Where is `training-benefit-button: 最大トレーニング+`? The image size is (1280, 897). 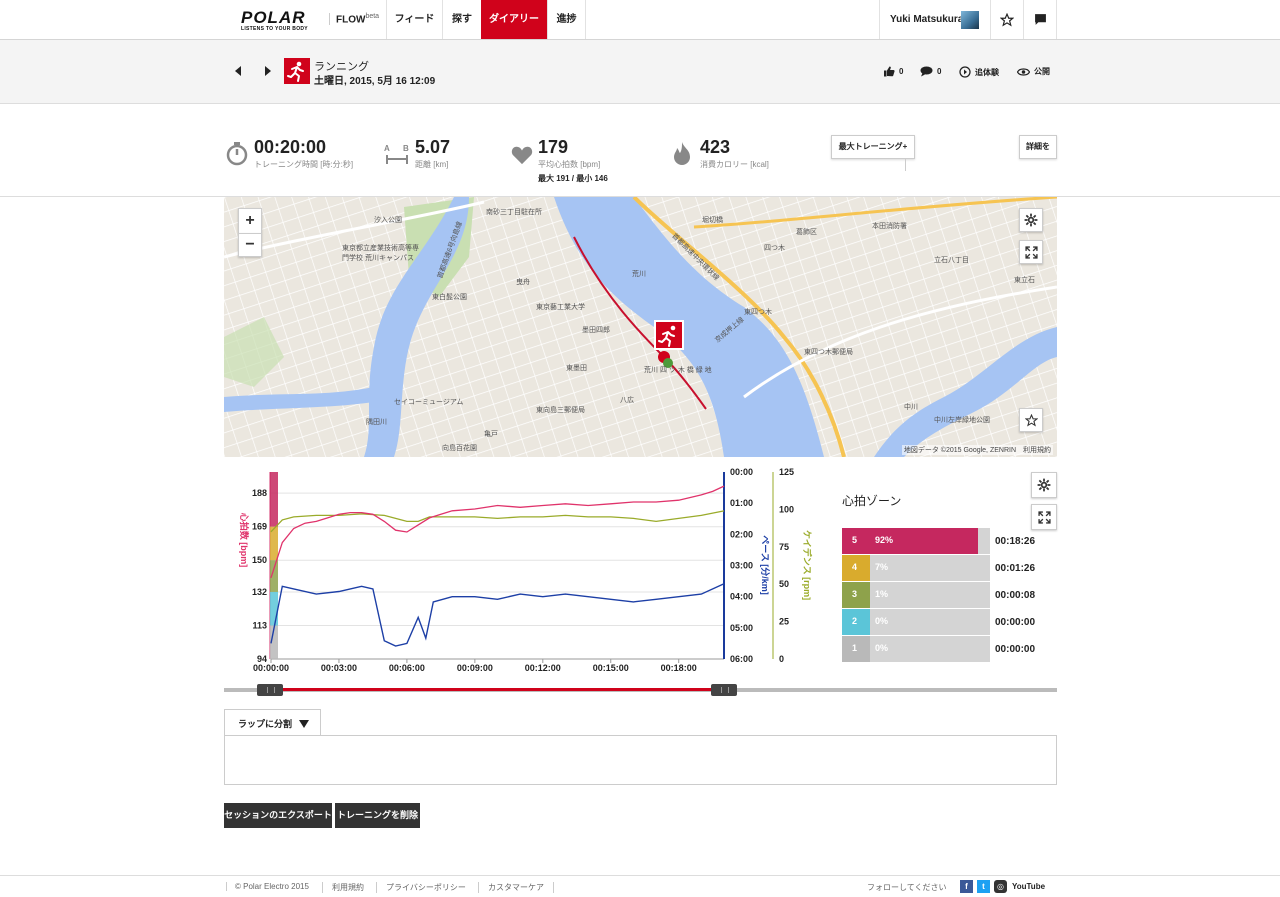
training-benefit-button: 最大トレーニング+ is located at coordinates (873, 147).